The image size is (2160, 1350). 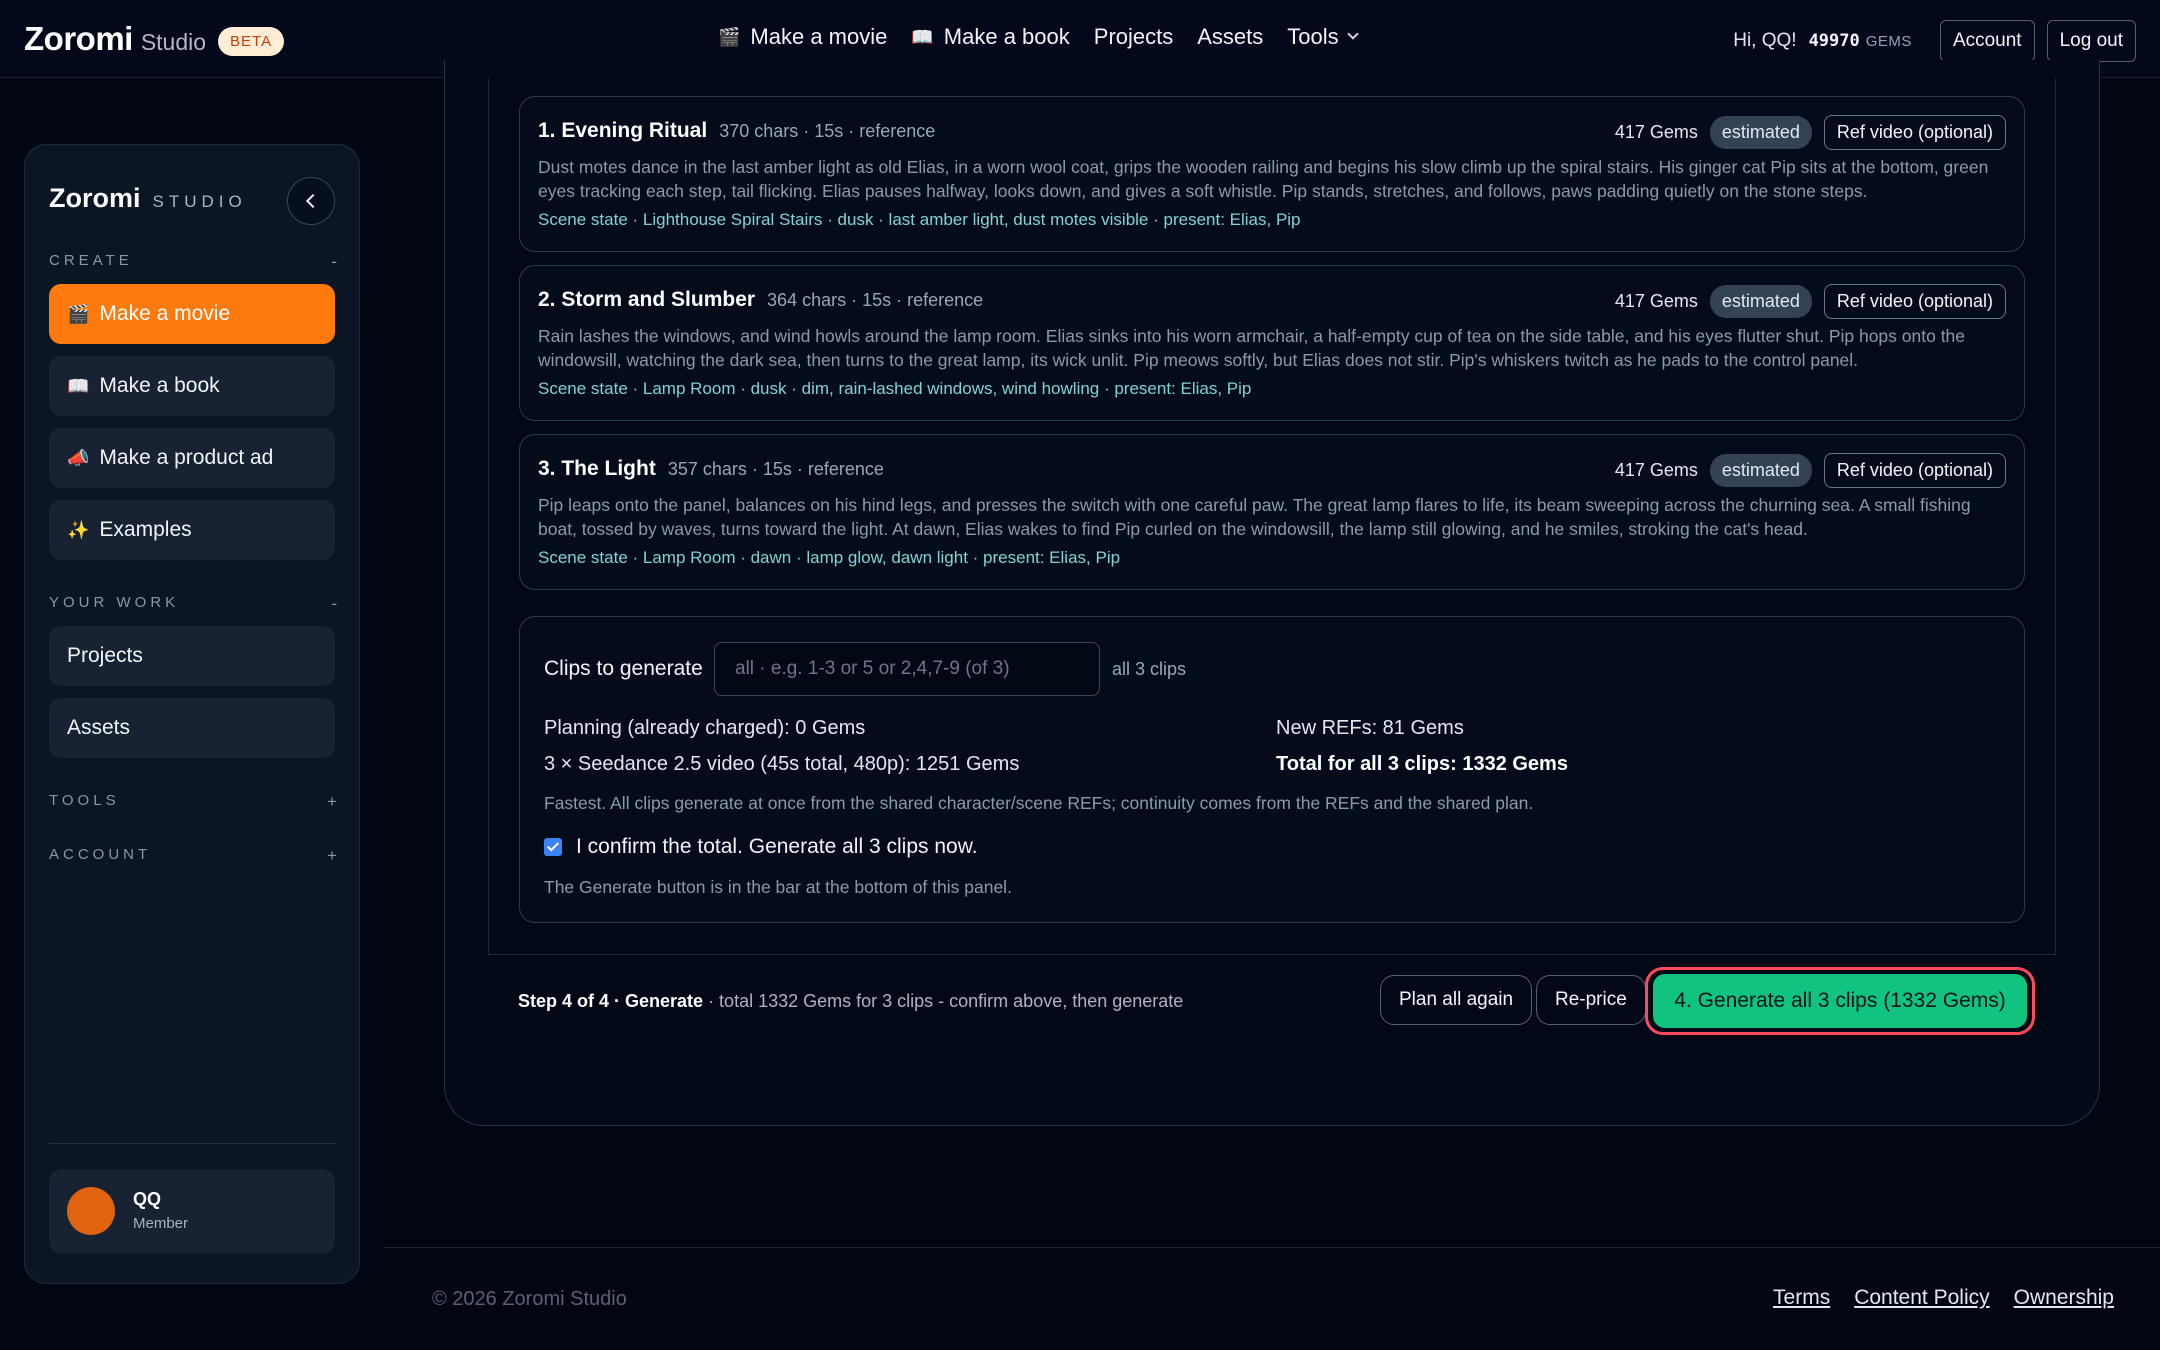 What do you see at coordinates (193, 856) in the screenshot?
I see `section-account-header: ACCOUNT +` at bounding box center [193, 856].